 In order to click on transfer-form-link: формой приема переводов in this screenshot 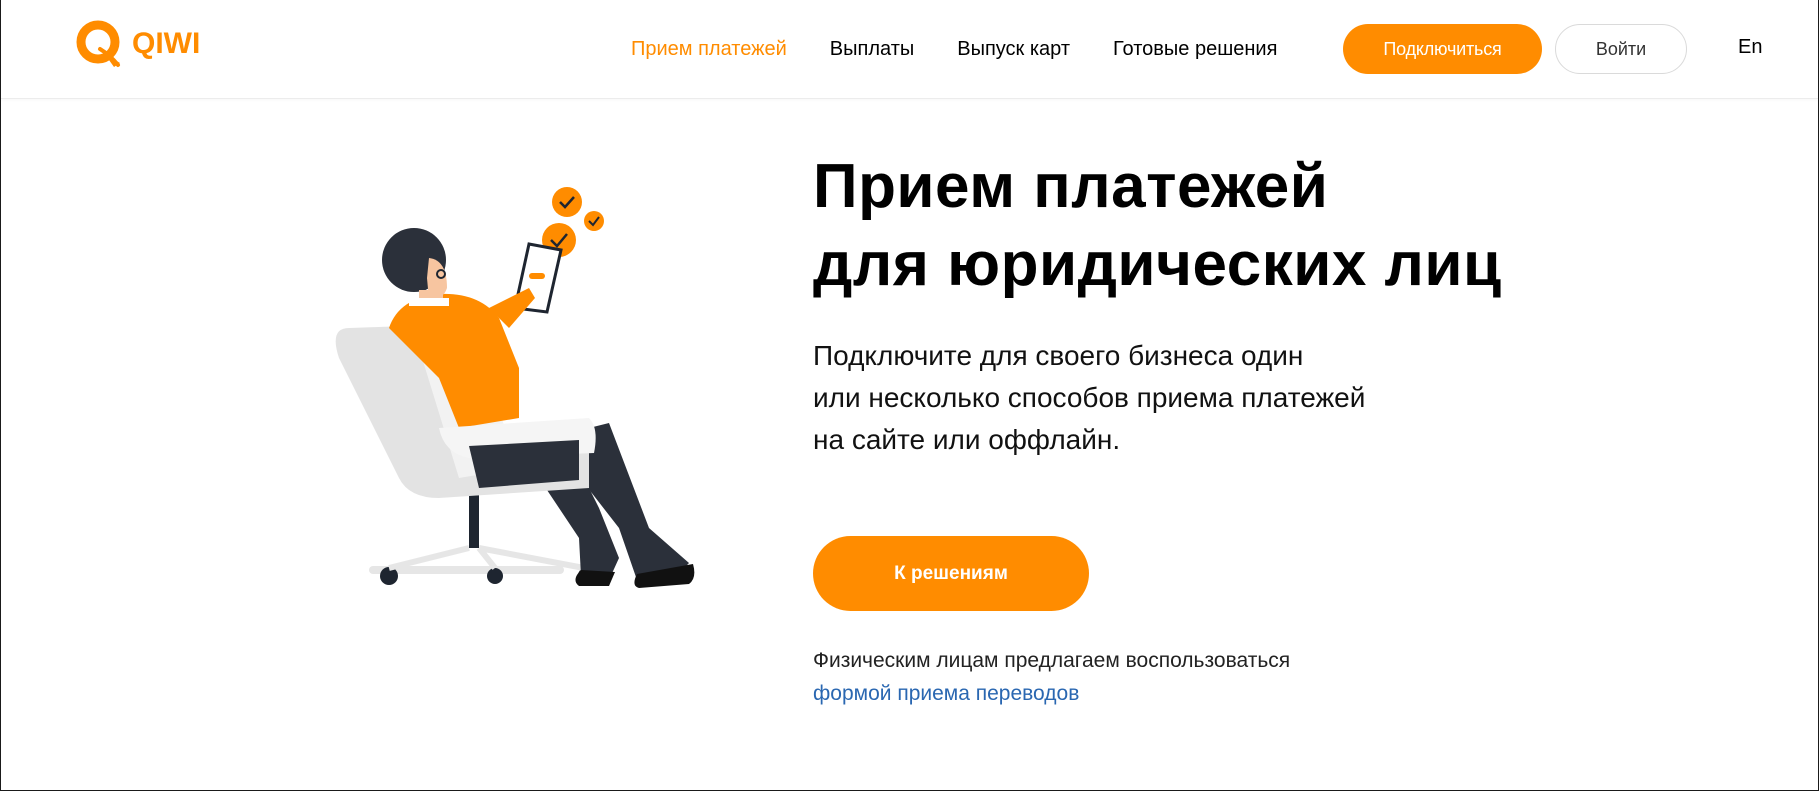, I will do `click(946, 694)`.